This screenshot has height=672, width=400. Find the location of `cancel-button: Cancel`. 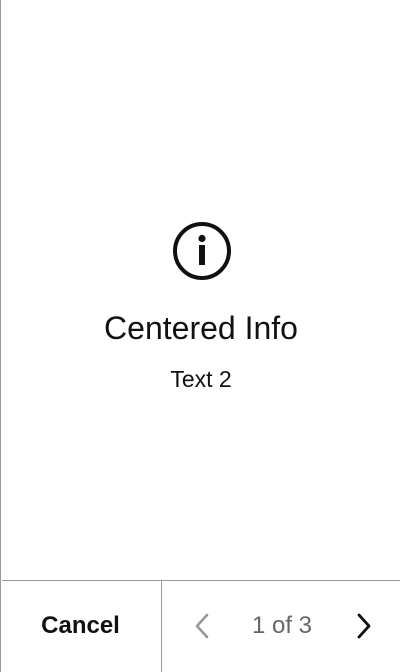

cancel-button: Cancel is located at coordinates (82, 626).